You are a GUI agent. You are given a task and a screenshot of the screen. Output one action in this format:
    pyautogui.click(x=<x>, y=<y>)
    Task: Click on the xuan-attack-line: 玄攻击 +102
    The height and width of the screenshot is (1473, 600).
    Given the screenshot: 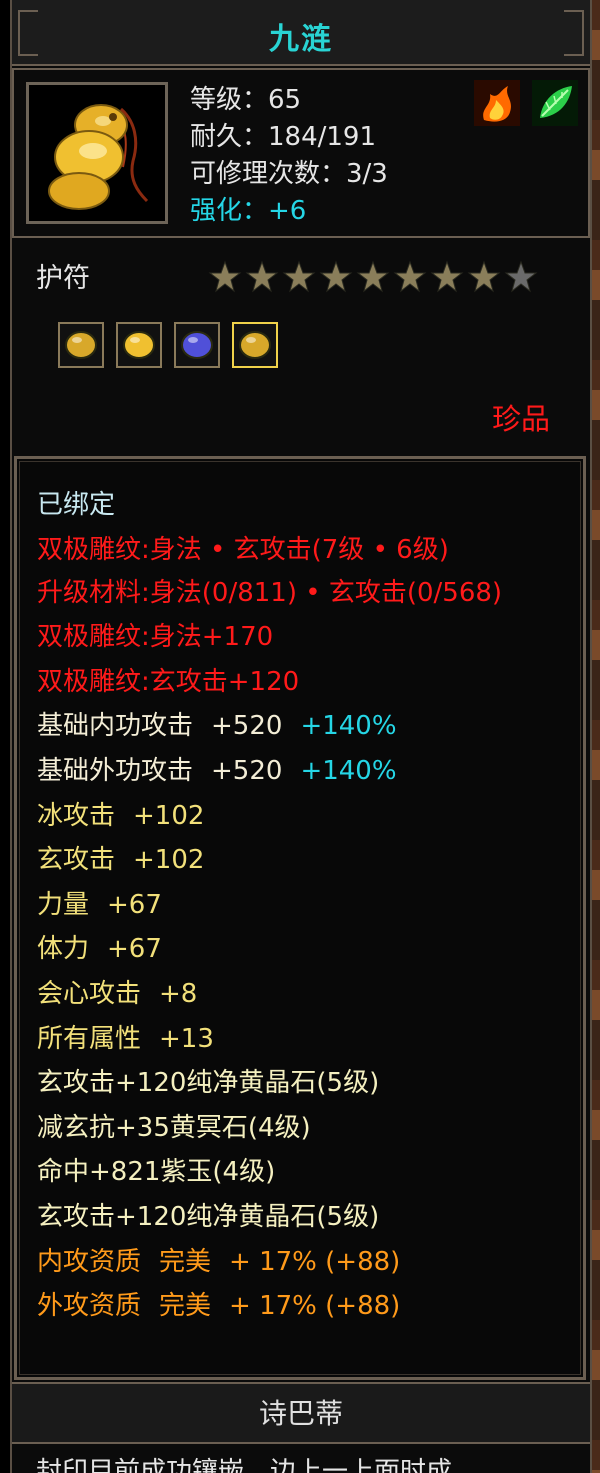 What is the action you would take?
    pyautogui.click(x=302, y=860)
    